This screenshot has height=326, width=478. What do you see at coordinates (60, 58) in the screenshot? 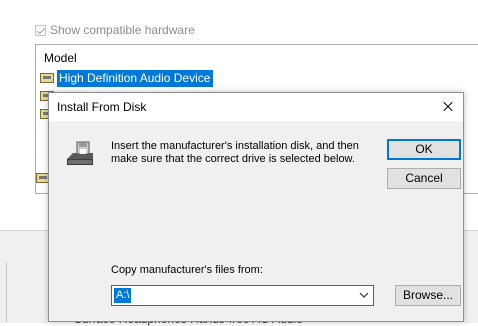
I see `model-column-header: Model` at bounding box center [60, 58].